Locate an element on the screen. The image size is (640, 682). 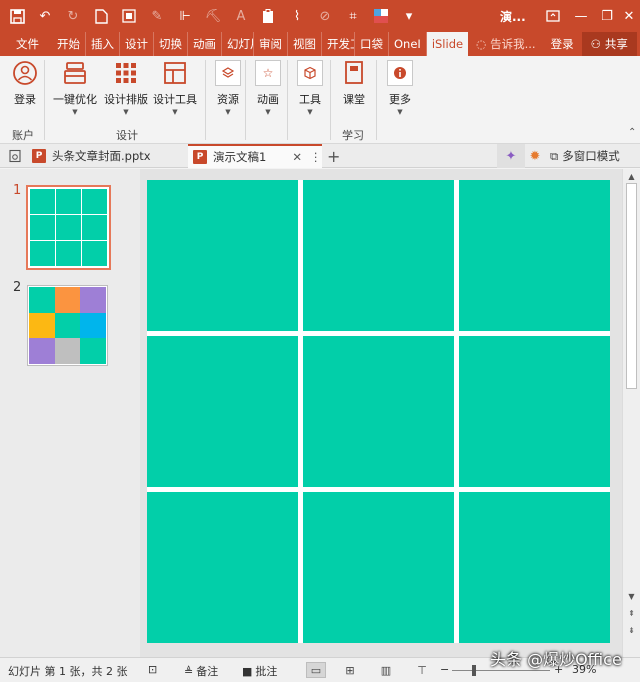
reading-view-icon: ▥ is located at coordinates (386, 670).